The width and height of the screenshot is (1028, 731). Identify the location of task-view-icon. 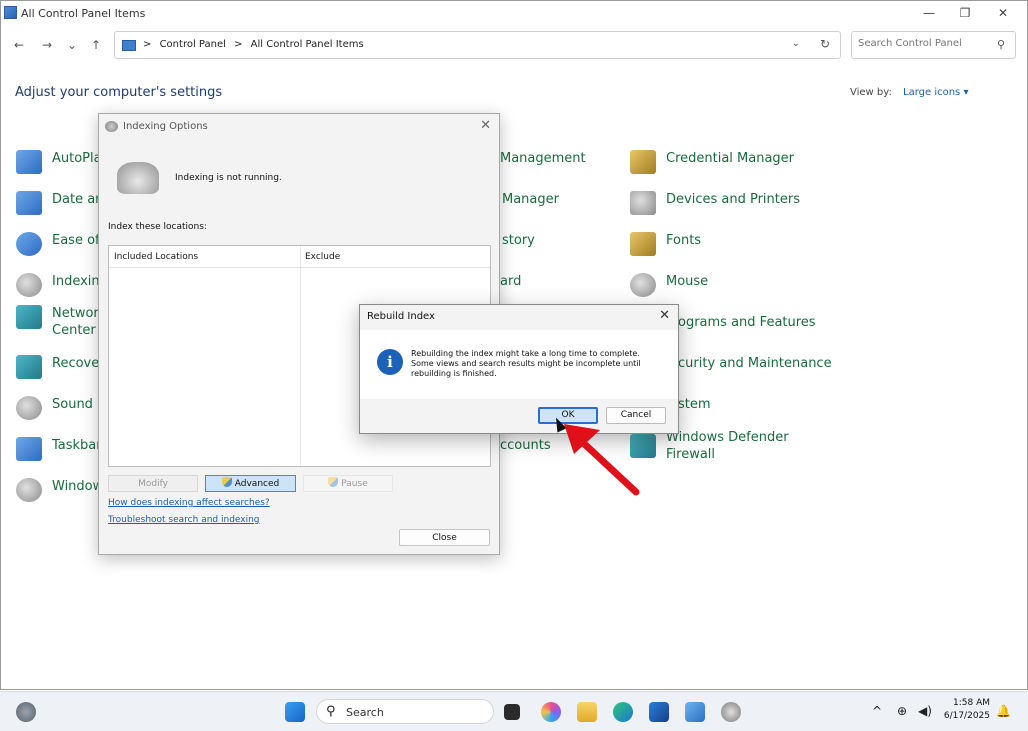
(512, 712).